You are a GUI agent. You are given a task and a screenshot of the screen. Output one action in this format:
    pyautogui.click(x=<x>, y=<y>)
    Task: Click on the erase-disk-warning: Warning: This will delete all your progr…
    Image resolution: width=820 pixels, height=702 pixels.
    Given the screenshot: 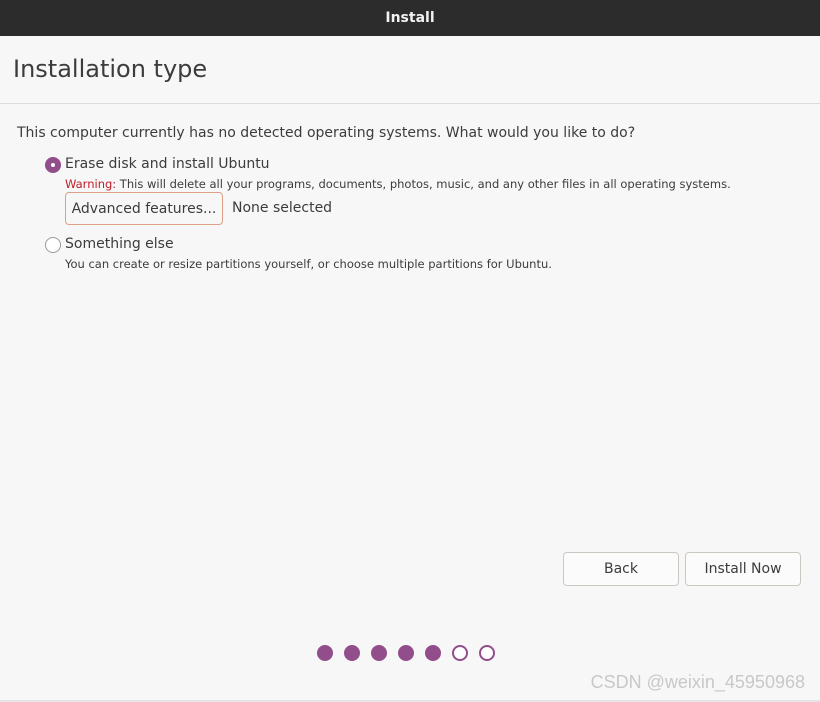 What is the action you would take?
    pyautogui.click(x=398, y=184)
    